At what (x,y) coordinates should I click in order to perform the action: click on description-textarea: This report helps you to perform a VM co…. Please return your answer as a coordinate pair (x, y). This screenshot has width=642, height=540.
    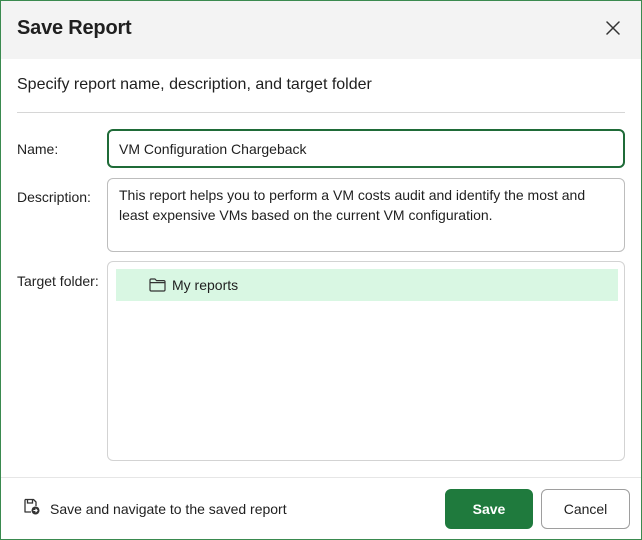
    Looking at the image, I should click on (366, 215).